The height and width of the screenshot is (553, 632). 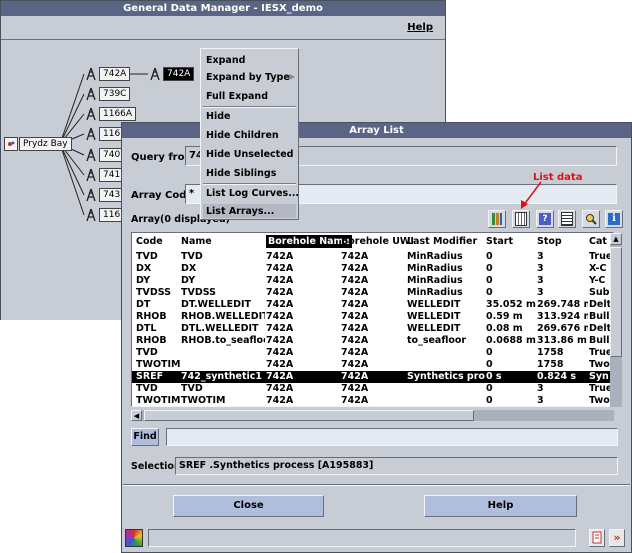 I want to click on table-row: DX DX 742A 742A MinRadius 0 3 X-C, so click(x=372, y=269).